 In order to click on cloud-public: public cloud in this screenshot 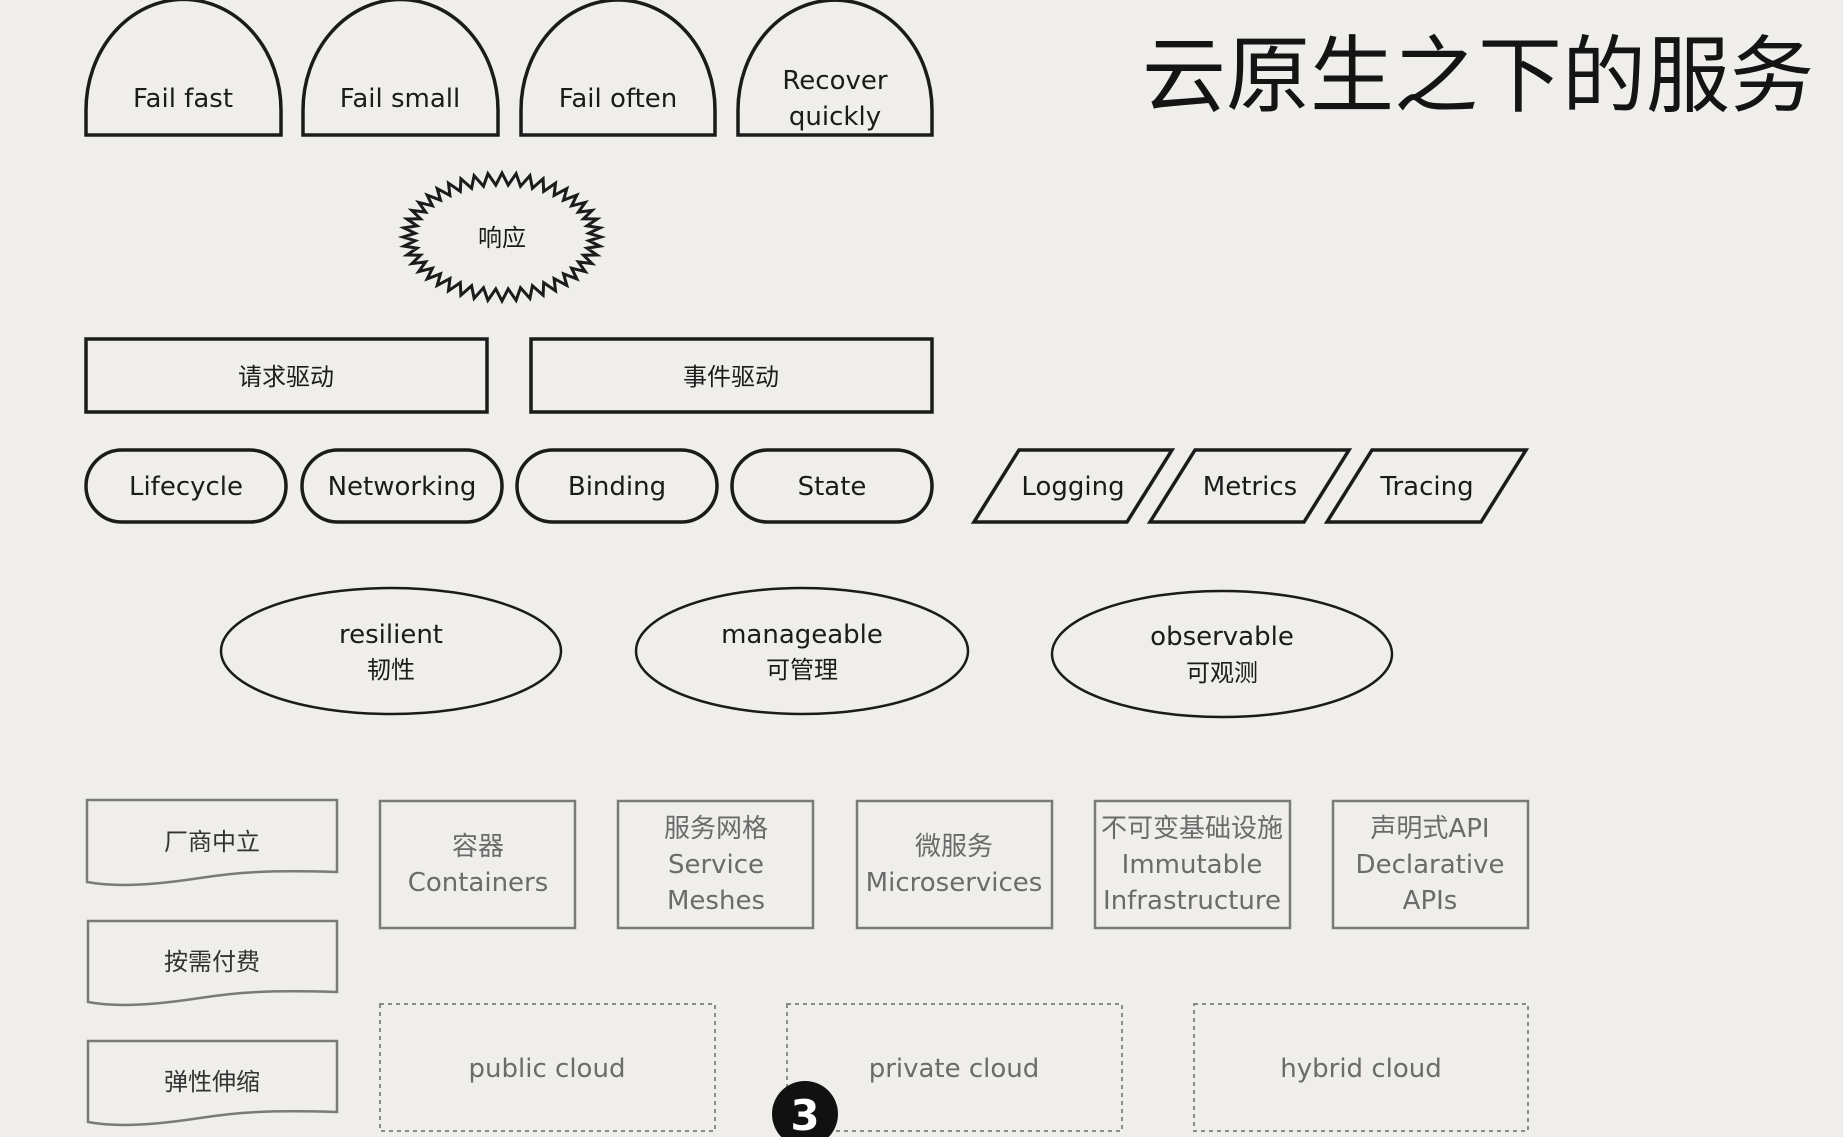, I will do `click(547, 1067)`.